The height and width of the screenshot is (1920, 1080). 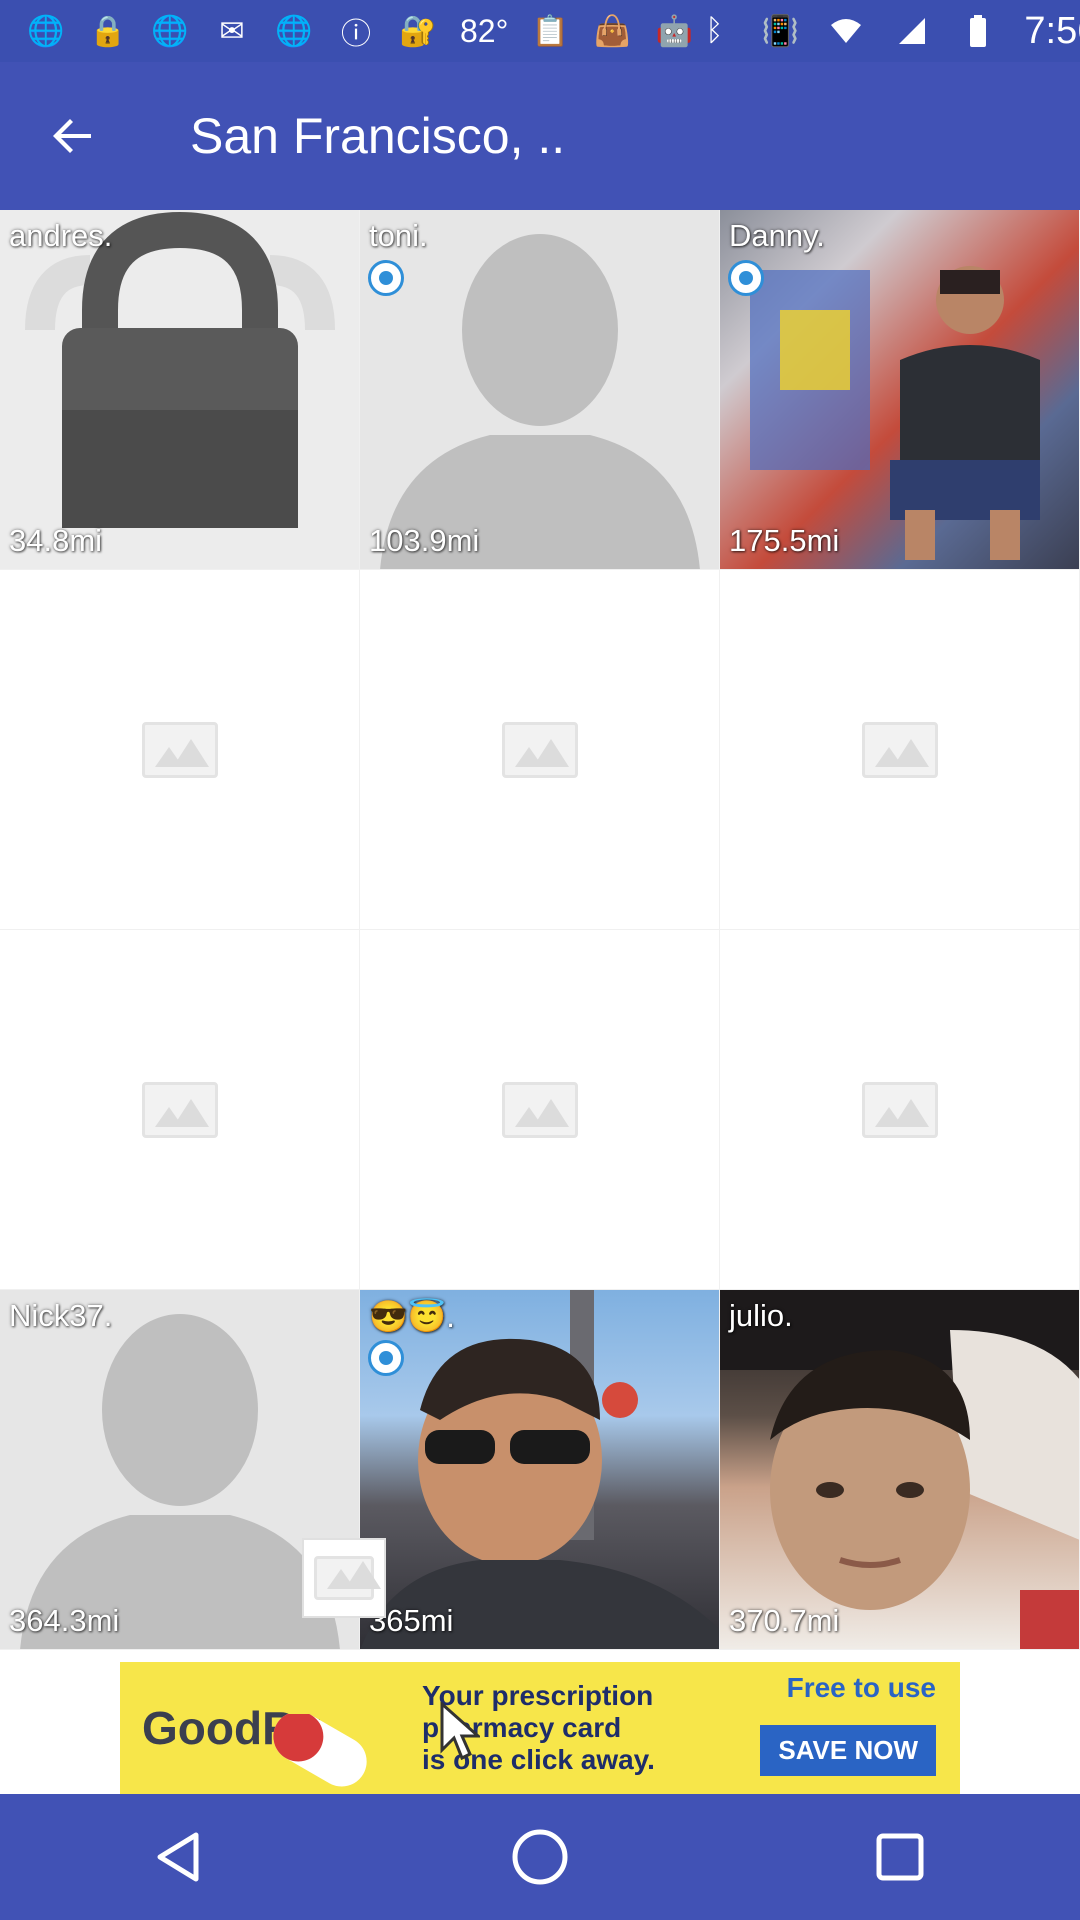 What do you see at coordinates (846, 31) in the screenshot?
I see `wifi-icon` at bounding box center [846, 31].